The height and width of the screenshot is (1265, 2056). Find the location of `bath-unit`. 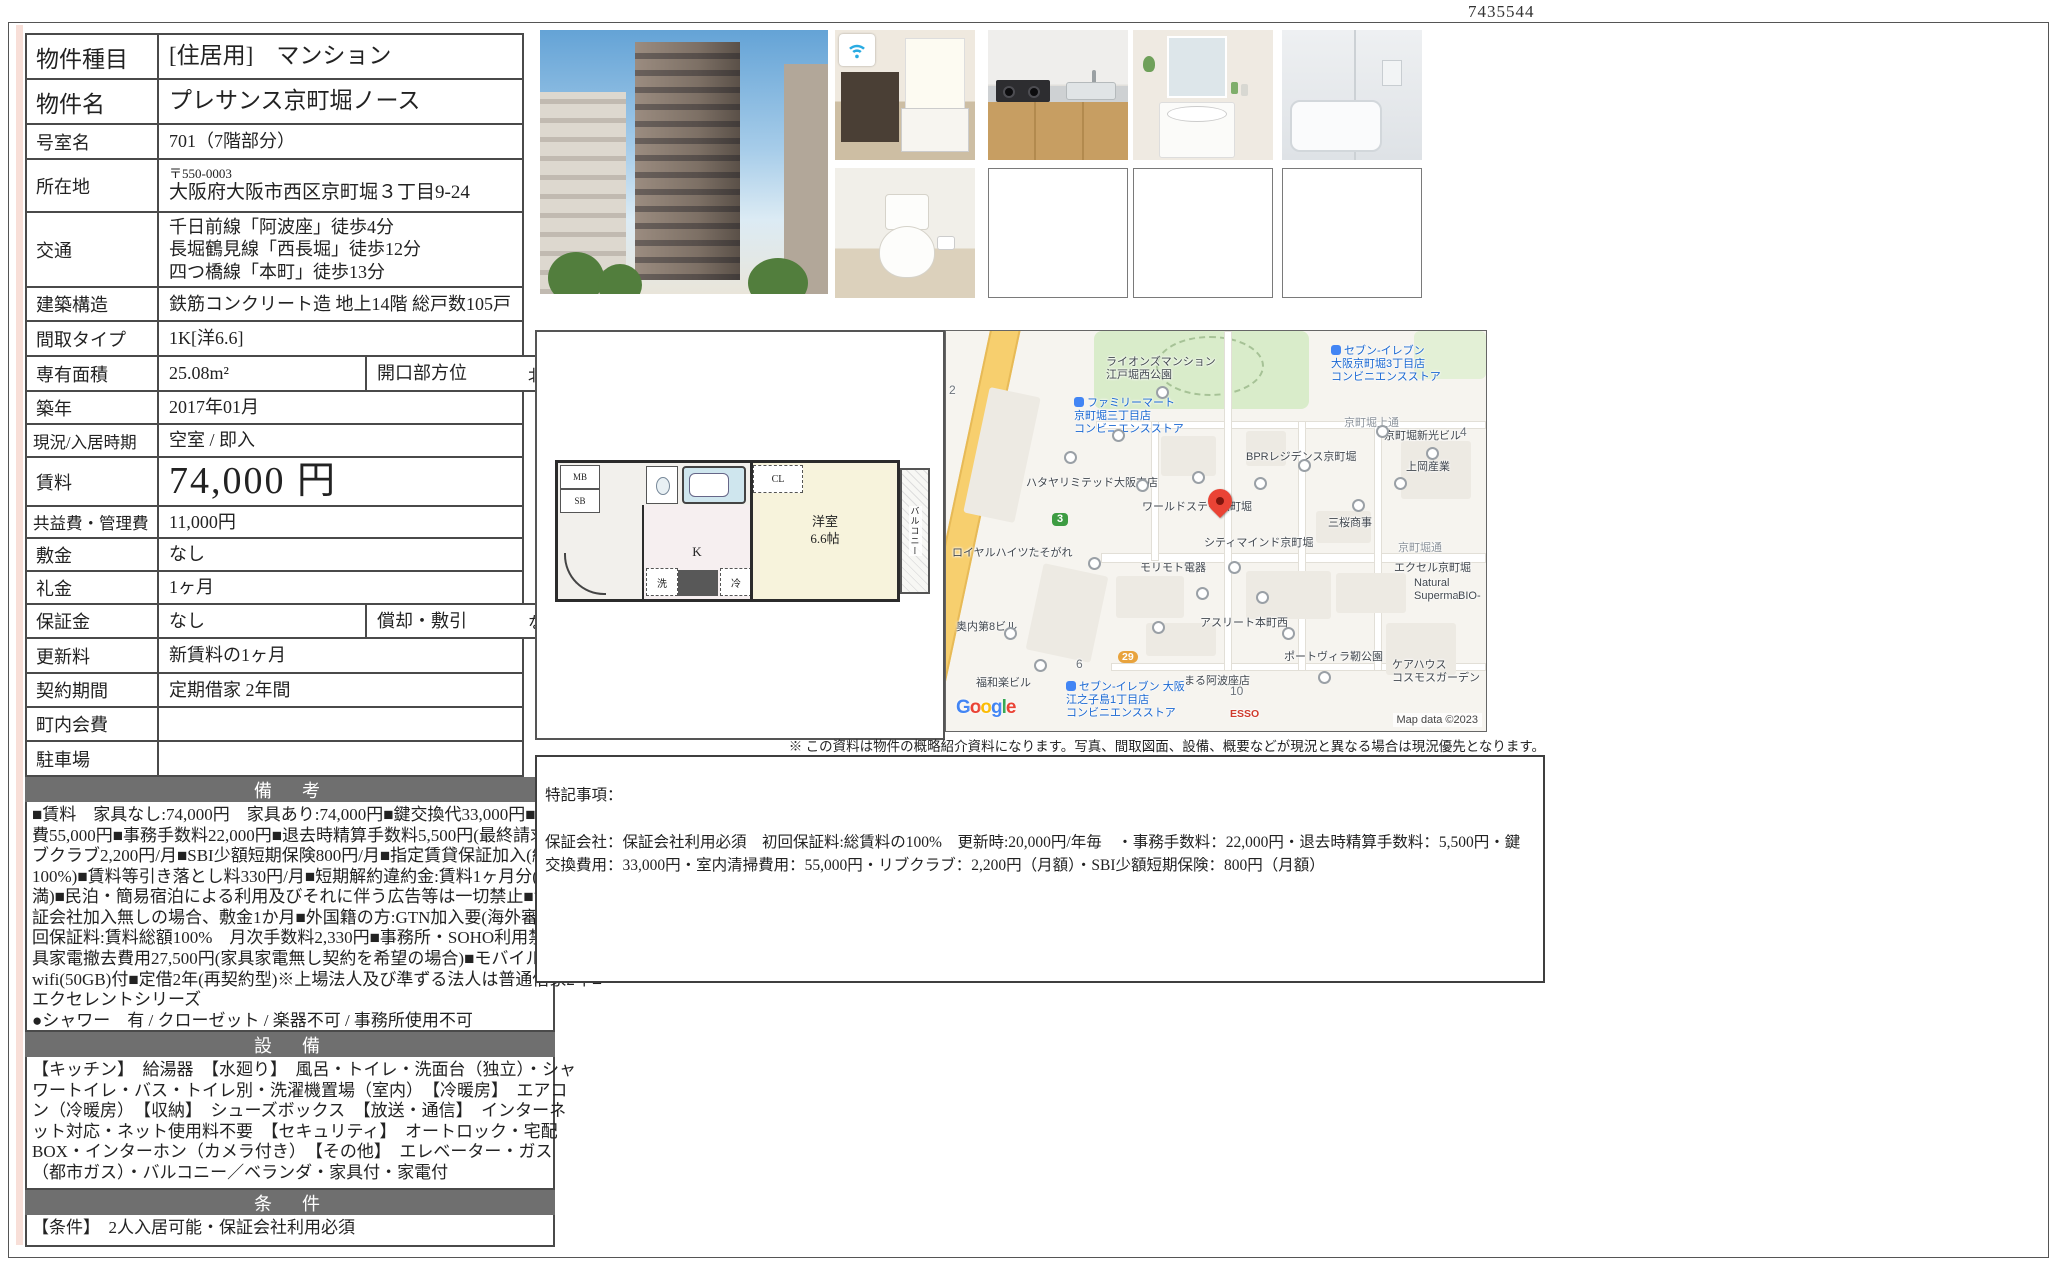

bath-unit is located at coordinates (714, 485).